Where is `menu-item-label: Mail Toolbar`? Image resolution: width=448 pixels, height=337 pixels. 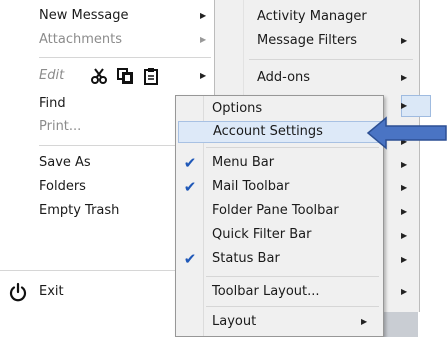
menu-item-label: Mail Toolbar is located at coordinates (251, 186).